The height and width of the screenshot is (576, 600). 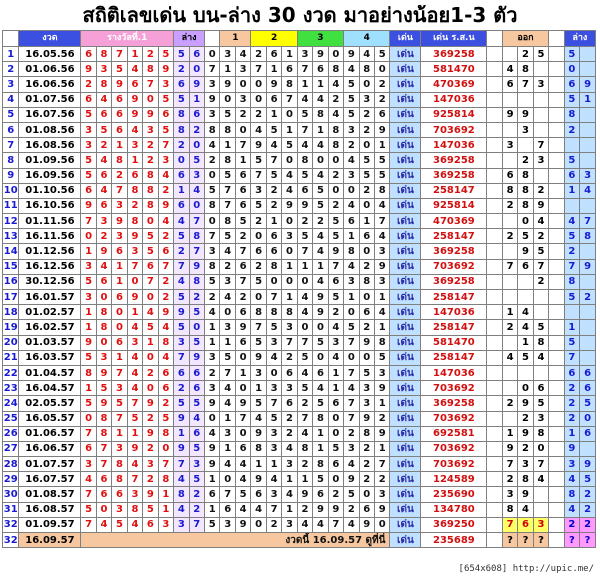 What do you see at coordinates (10, 190) in the screenshot?
I see `row-number: 10` at bounding box center [10, 190].